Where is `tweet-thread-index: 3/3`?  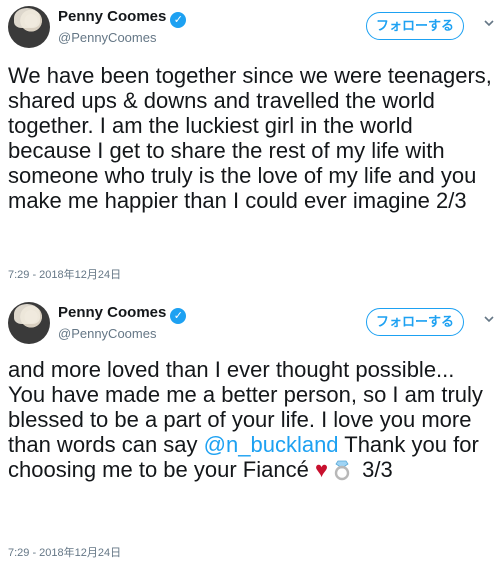 tweet-thread-index: 3/3 is located at coordinates (374, 469).